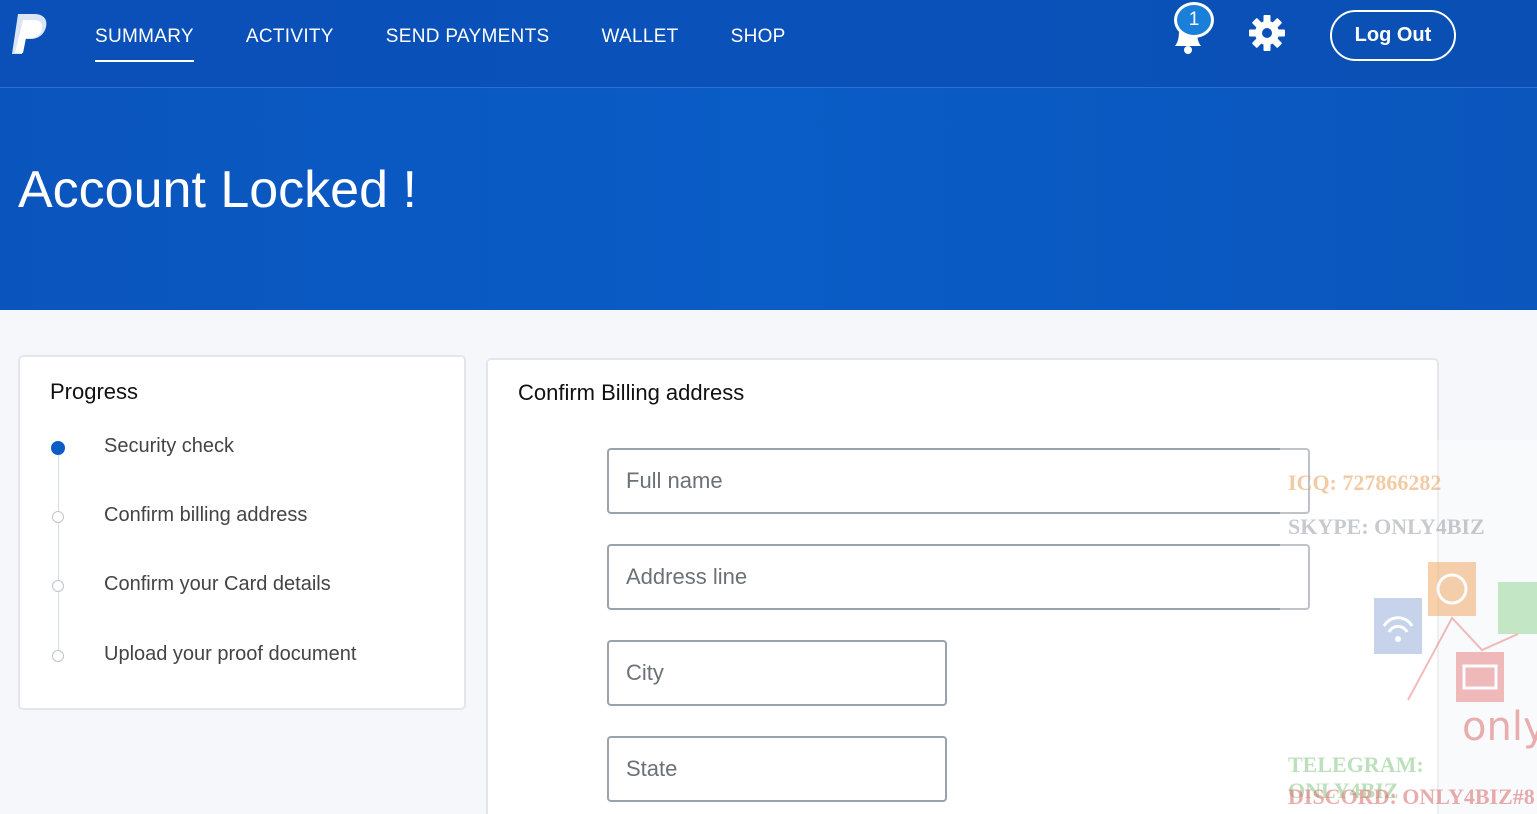 This screenshot has width=1537, height=814. I want to click on step-upload-proof: Upload your proof document, so click(230, 654).